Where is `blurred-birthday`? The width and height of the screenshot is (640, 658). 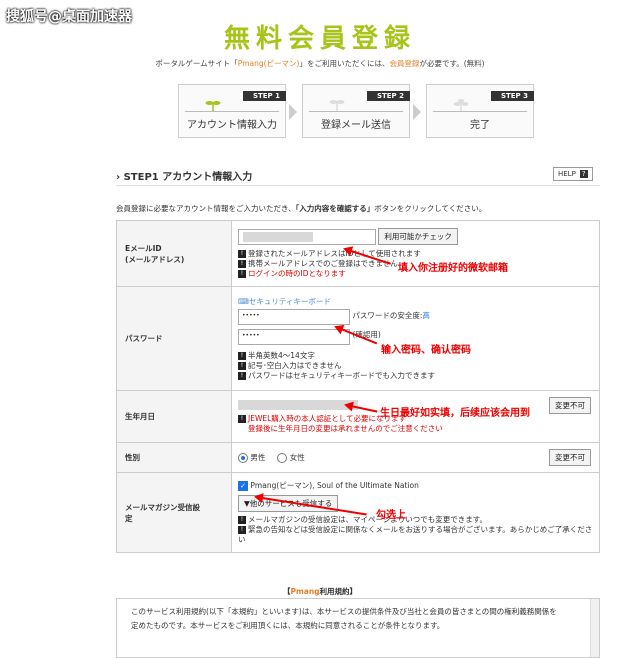
blurred-birthday is located at coordinates (298, 404).